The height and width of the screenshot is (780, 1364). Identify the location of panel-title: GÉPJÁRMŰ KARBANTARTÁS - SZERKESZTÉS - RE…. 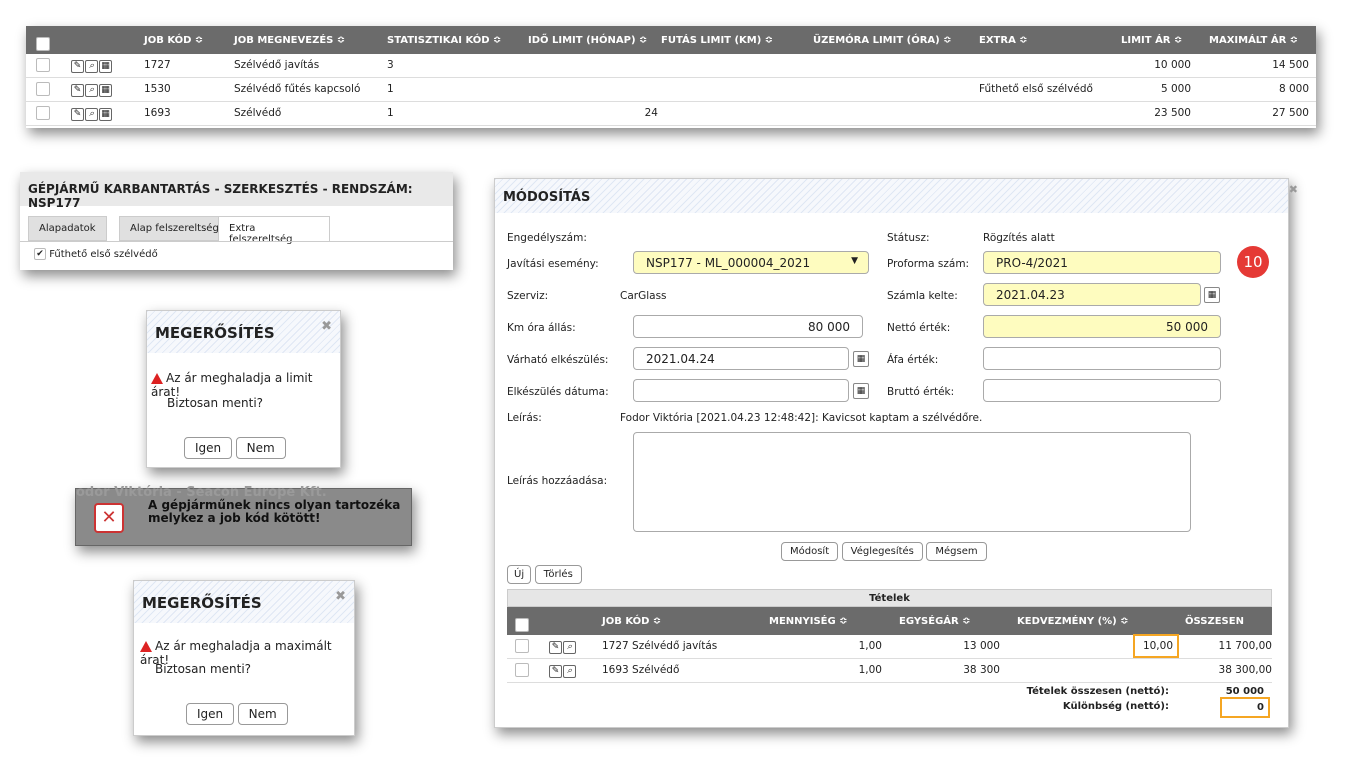
(236, 191).